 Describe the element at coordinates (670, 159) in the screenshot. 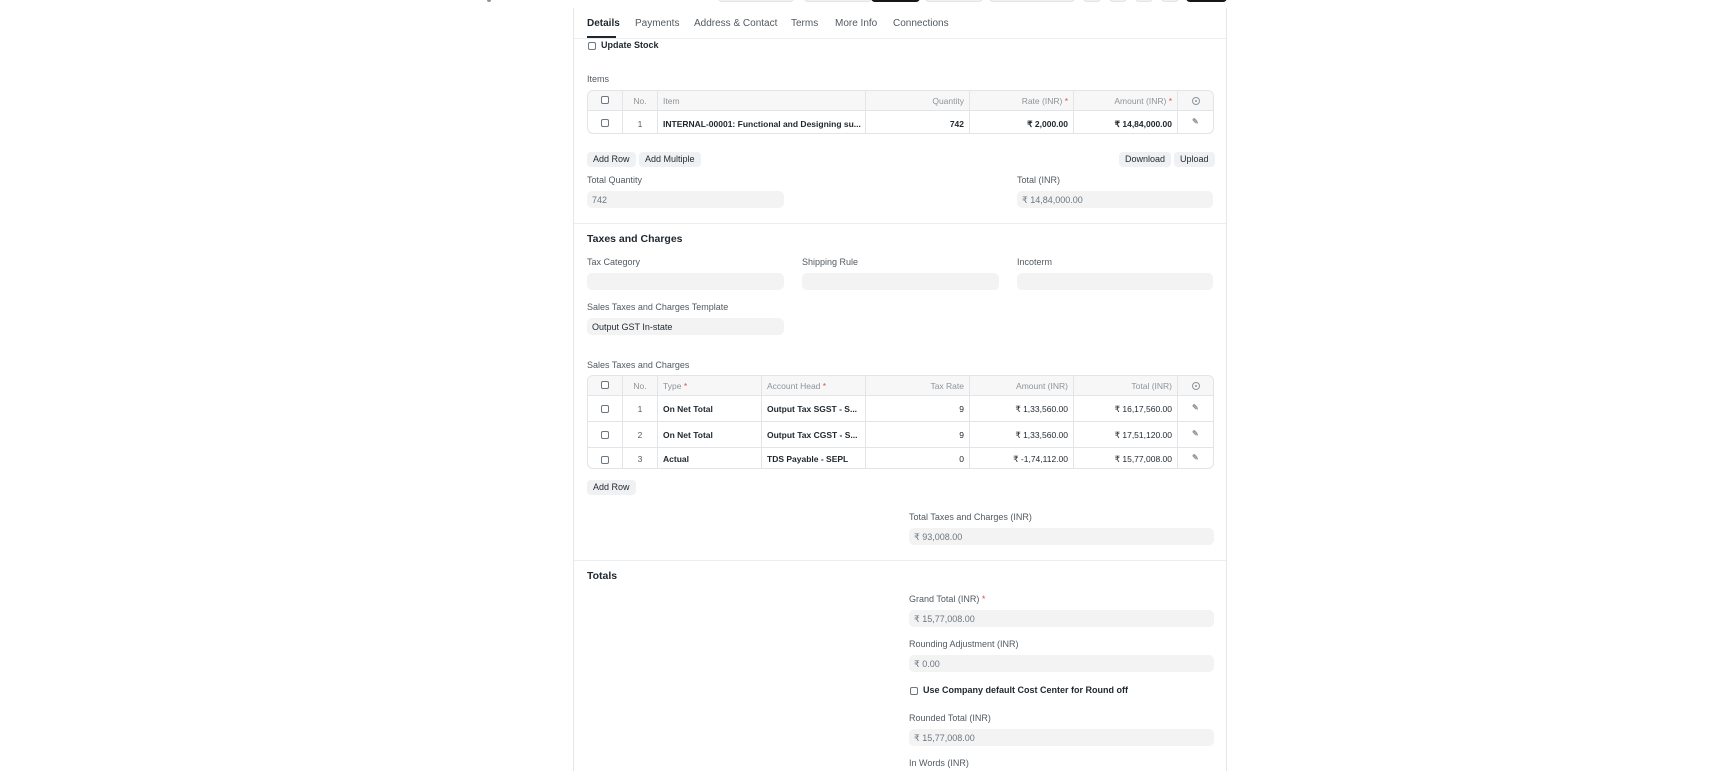

I see `add-multiple-button: Add Multiple` at that location.